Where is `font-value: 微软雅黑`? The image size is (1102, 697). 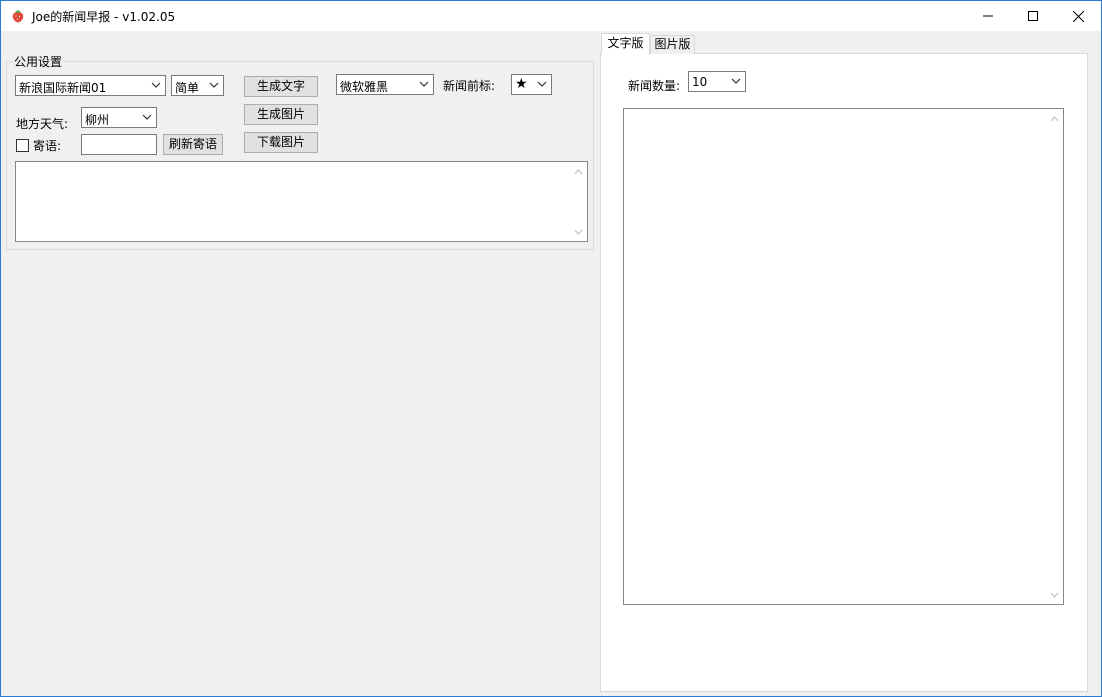 font-value: 微软雅黑 is located at coordinates (364, 87).